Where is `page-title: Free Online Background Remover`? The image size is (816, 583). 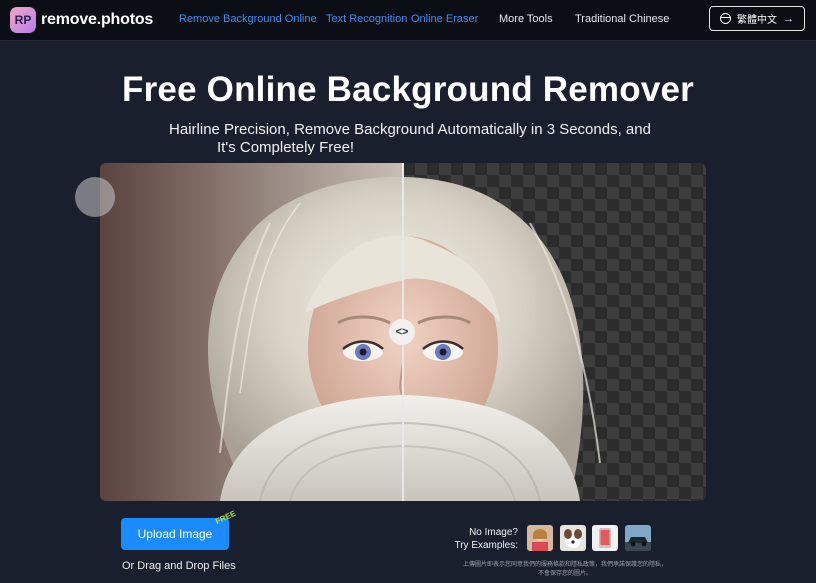 page-title: Free Online Background Remover is located at coordinates (408, 89).